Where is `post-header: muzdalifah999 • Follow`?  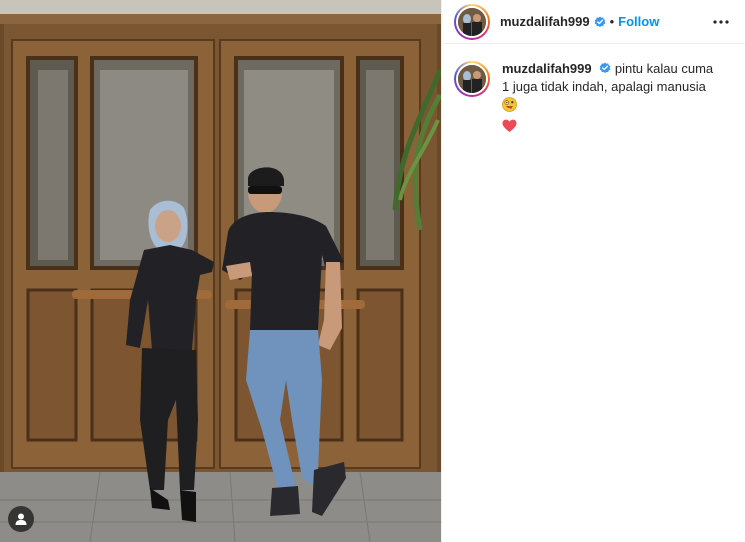
post-header: muzdalifah999 • Follow is located at coordinates (593, 22).